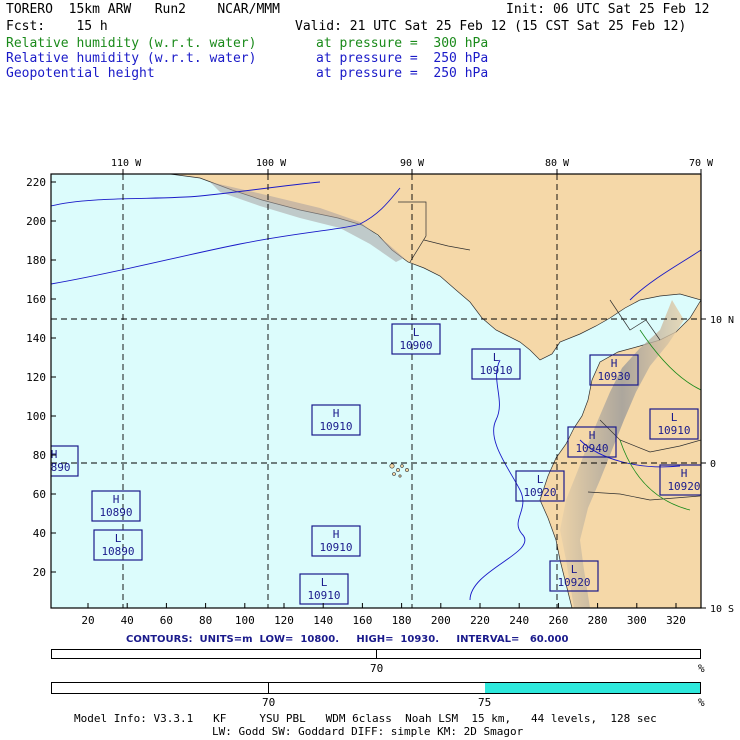 The height and width of the screenshot is (740, 740). What do you see at coordinates (676, 620) in the screenshot?
I see `grid-col-label: 320` at bounding box center [676, 620].